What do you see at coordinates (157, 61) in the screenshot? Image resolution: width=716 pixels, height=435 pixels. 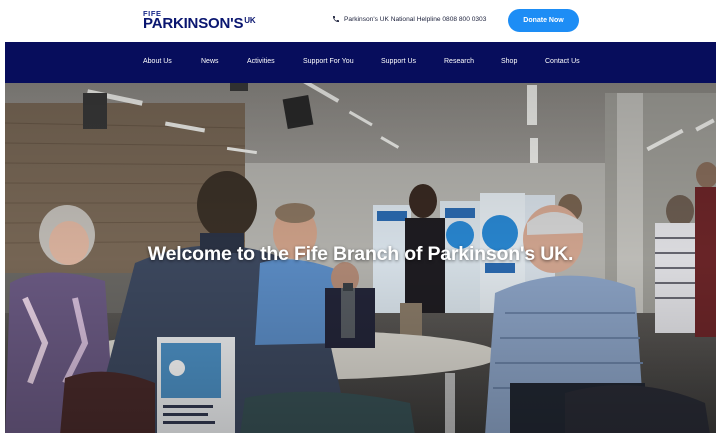 I see `nav-item-about-us: About Us` at bounding box center [157, 61].